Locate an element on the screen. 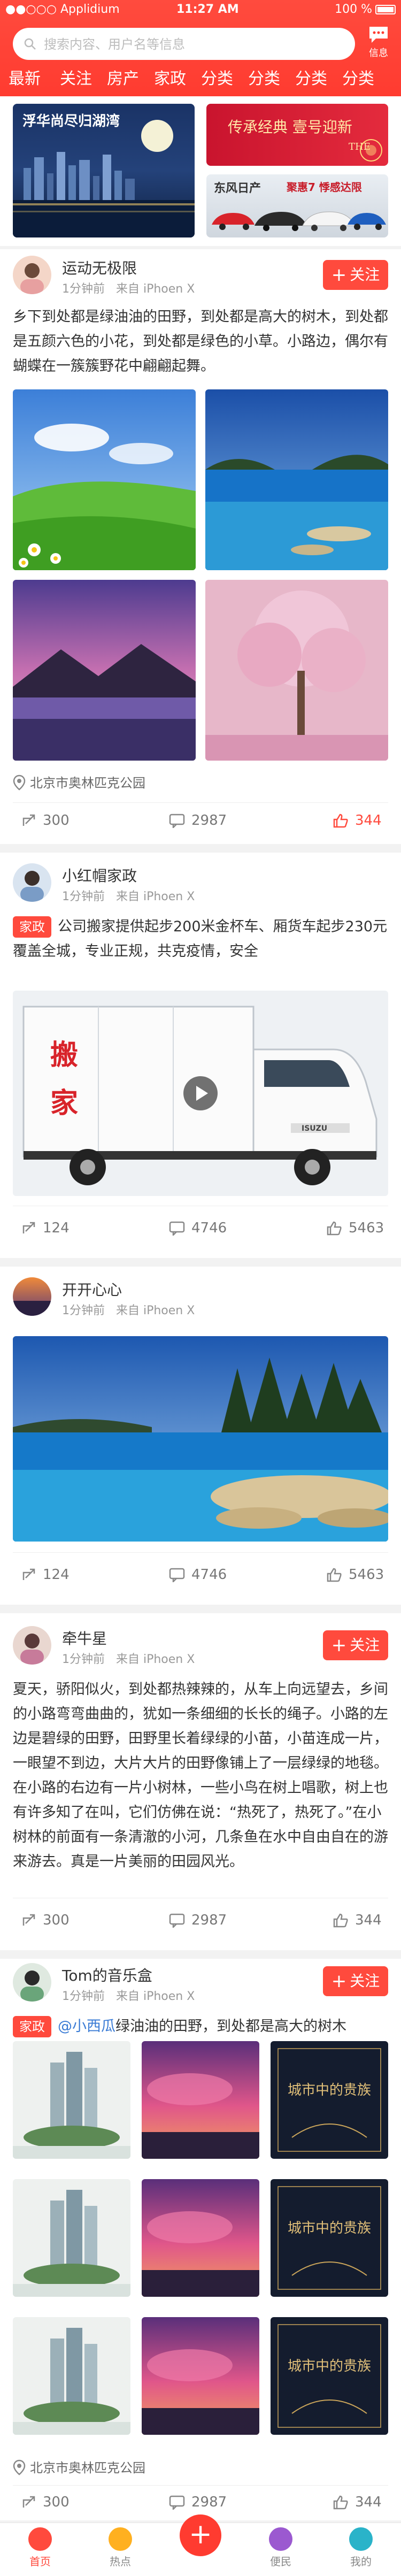 This screenshot has height=2576, width=401. publish-button: + is located at coordinates (200, 2535).